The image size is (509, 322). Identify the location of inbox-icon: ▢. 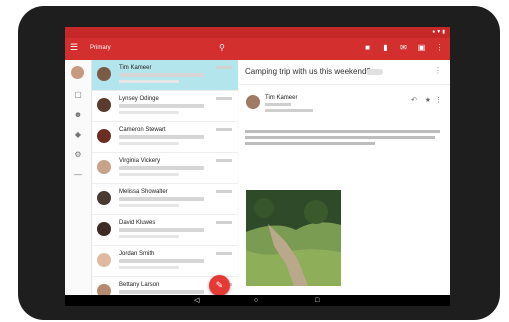
(78, 95).